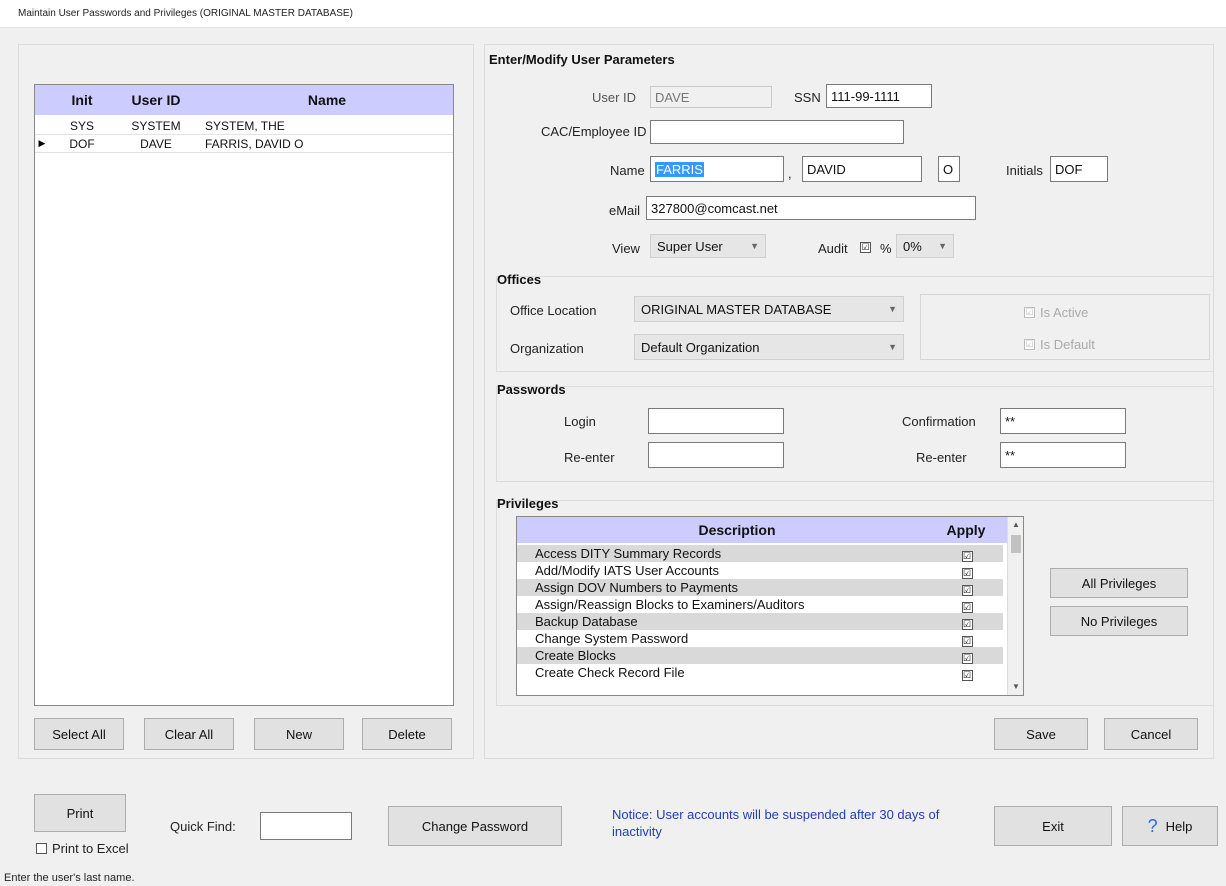  I want to click on ssn-label: SSN, so click(807, 97).